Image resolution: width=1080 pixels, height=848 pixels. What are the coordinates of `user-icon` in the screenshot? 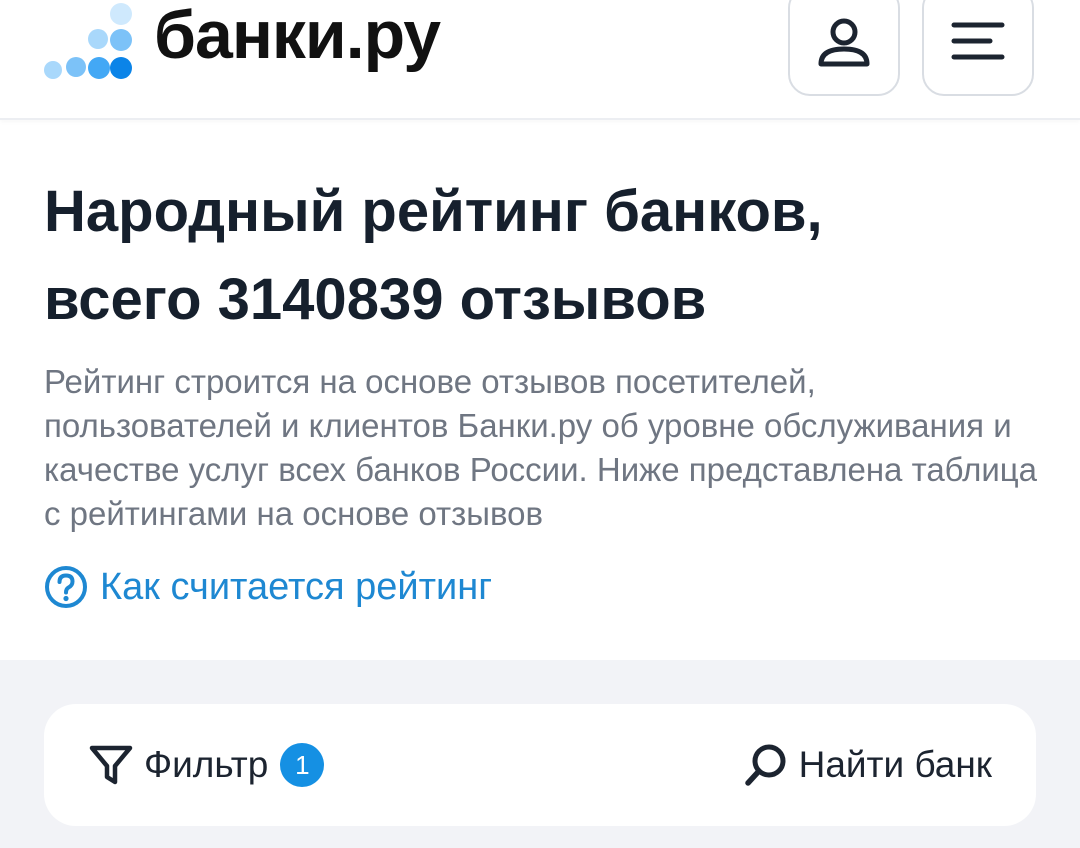 It's located at (844, 42).